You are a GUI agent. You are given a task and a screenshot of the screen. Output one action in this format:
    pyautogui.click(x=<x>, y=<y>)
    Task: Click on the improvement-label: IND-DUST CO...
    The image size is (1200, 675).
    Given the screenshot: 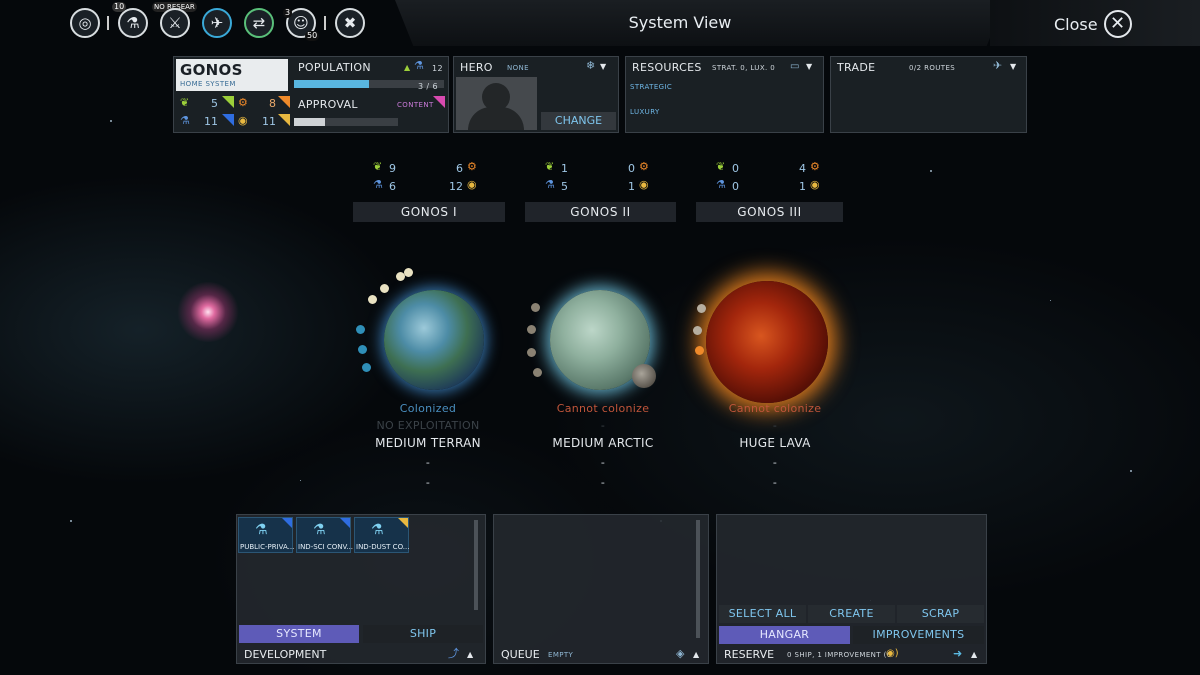 What is the action you would take?
    pyautogui.click(x=383, y=547)
    